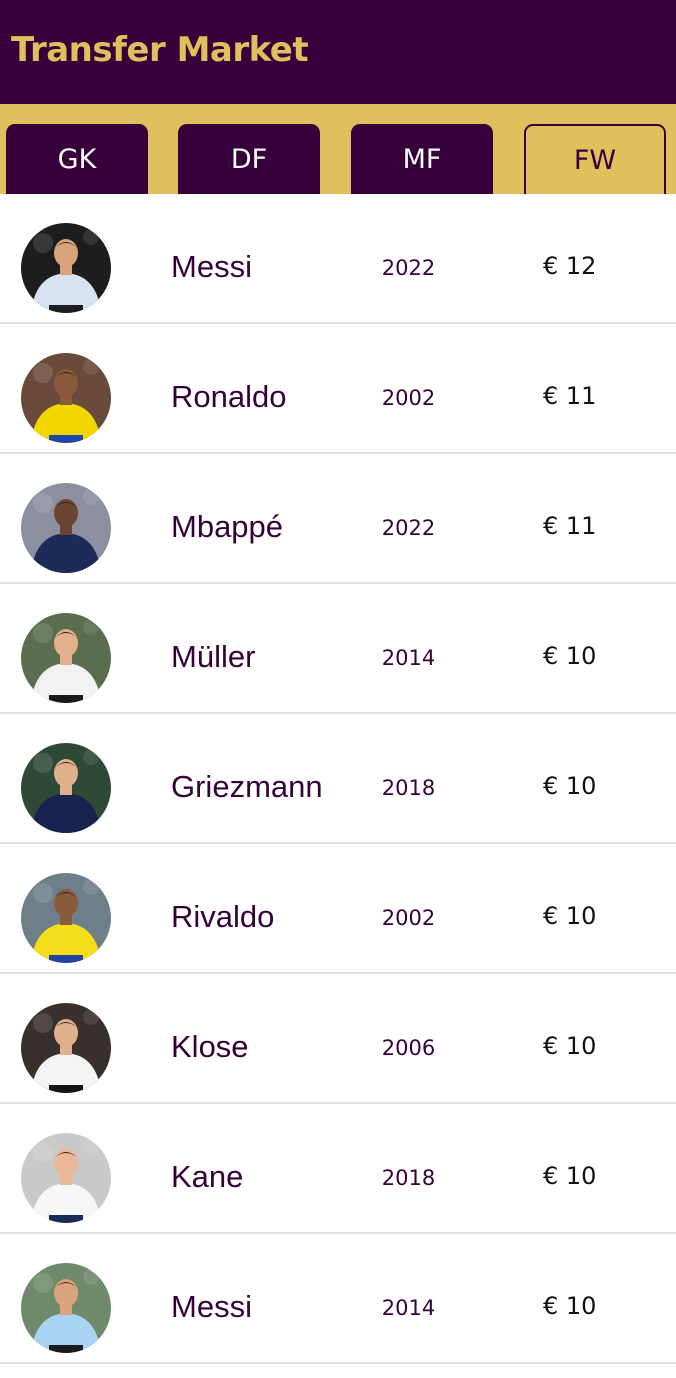 The width and height of the screenshot is (676, 1378). What do you see at coordinates (338, 1299) in the screenshot?
I see `player-row: Messi 2014 € 10` at bounding box center [338, 1299].